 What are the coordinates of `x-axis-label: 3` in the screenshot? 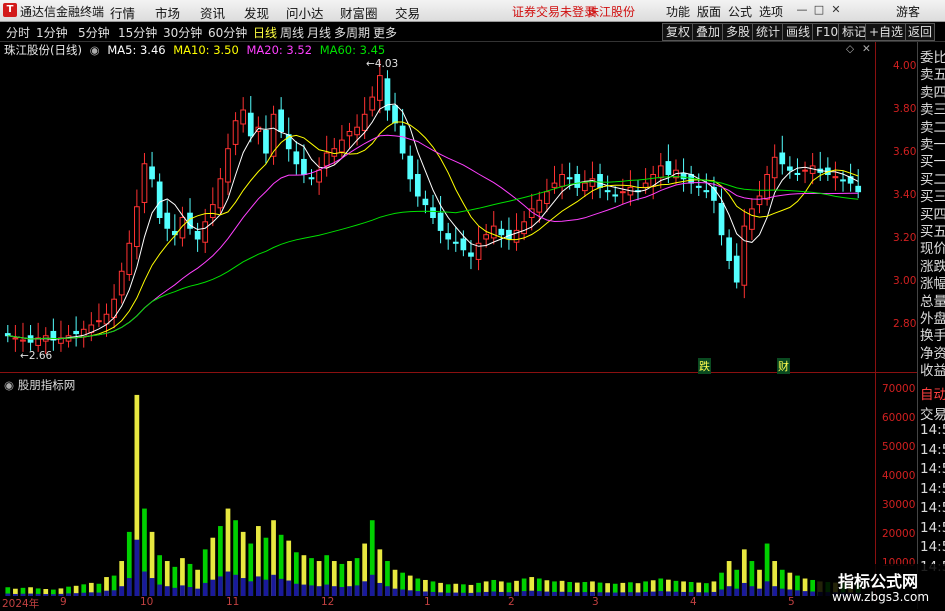 It's located at (595, 602).